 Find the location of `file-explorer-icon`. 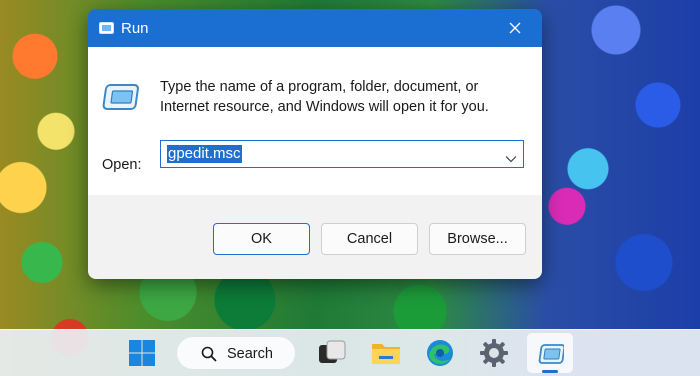

file-explorer-icon is located at coordinates (386, 354).